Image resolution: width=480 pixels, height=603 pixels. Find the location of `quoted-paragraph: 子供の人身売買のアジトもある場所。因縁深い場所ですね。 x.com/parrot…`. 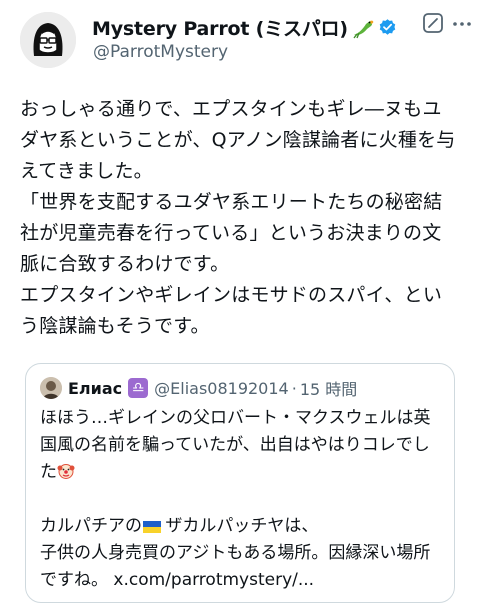

quoted-paragraph: 子供の人身売買のアジトもある場所。因縁深い場所ですね。 x.com/parrot… is located at coordinates (235, 566).